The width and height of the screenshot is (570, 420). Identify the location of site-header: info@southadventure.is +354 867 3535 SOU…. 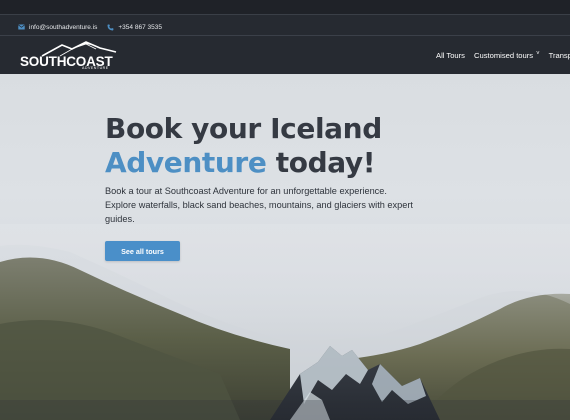
(285, 44).